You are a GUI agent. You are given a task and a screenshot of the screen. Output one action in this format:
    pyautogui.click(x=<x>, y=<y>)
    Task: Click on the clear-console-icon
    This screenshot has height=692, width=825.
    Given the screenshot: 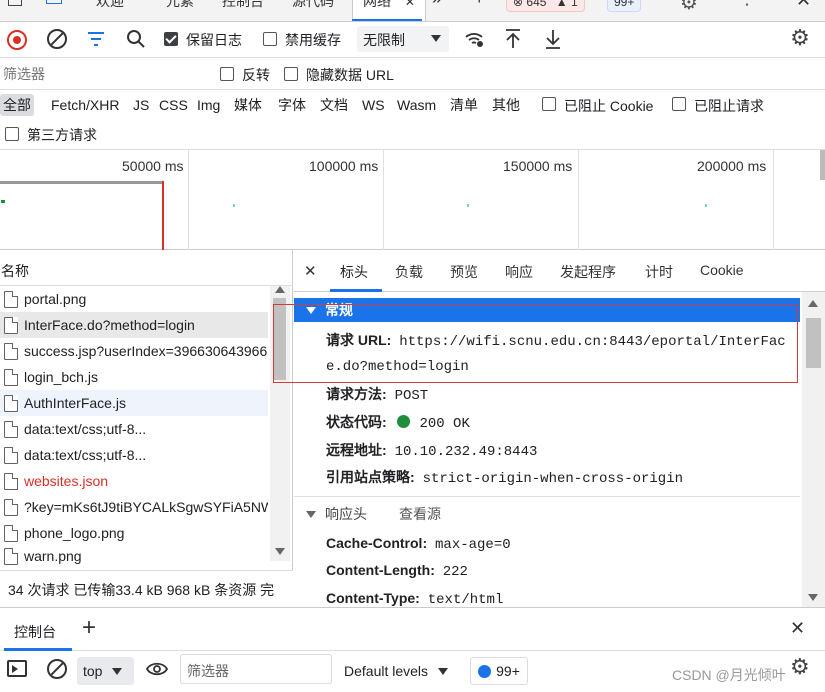 What is the action you would take?
    pyautogui.click(x=57, y=669)
    